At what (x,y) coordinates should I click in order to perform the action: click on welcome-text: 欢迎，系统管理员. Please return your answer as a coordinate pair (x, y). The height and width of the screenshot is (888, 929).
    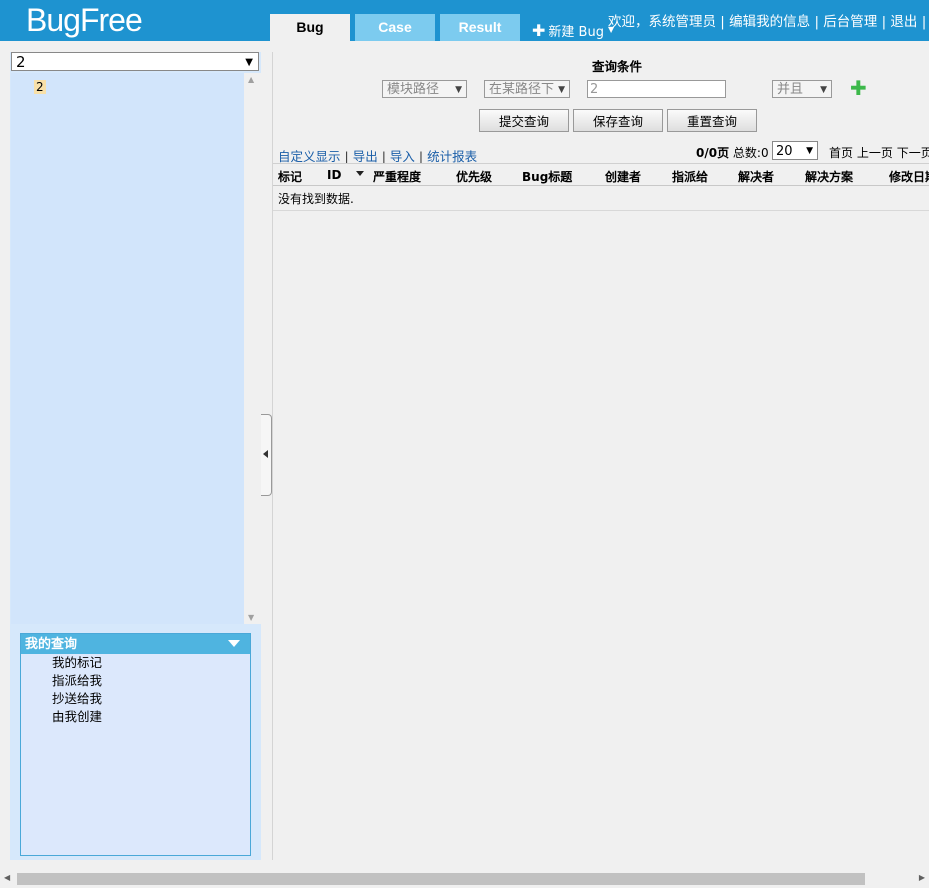
    Looking at the image, I should click on (662, 22).